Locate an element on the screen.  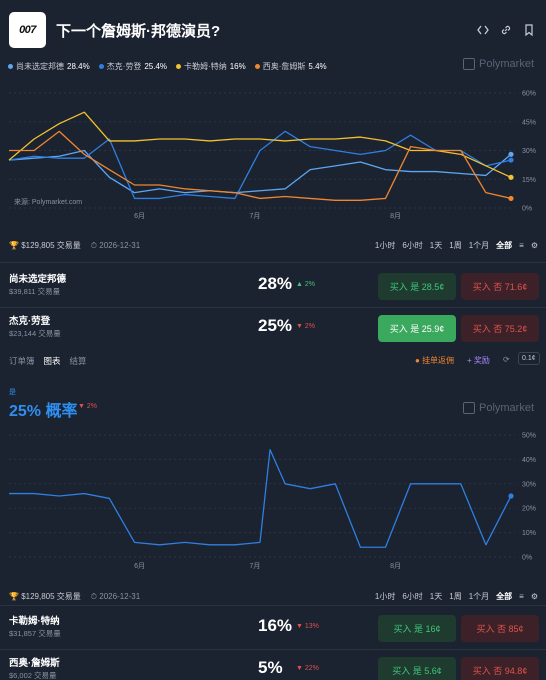
y-tick-label: 40% is located at coordinates (529, 460).